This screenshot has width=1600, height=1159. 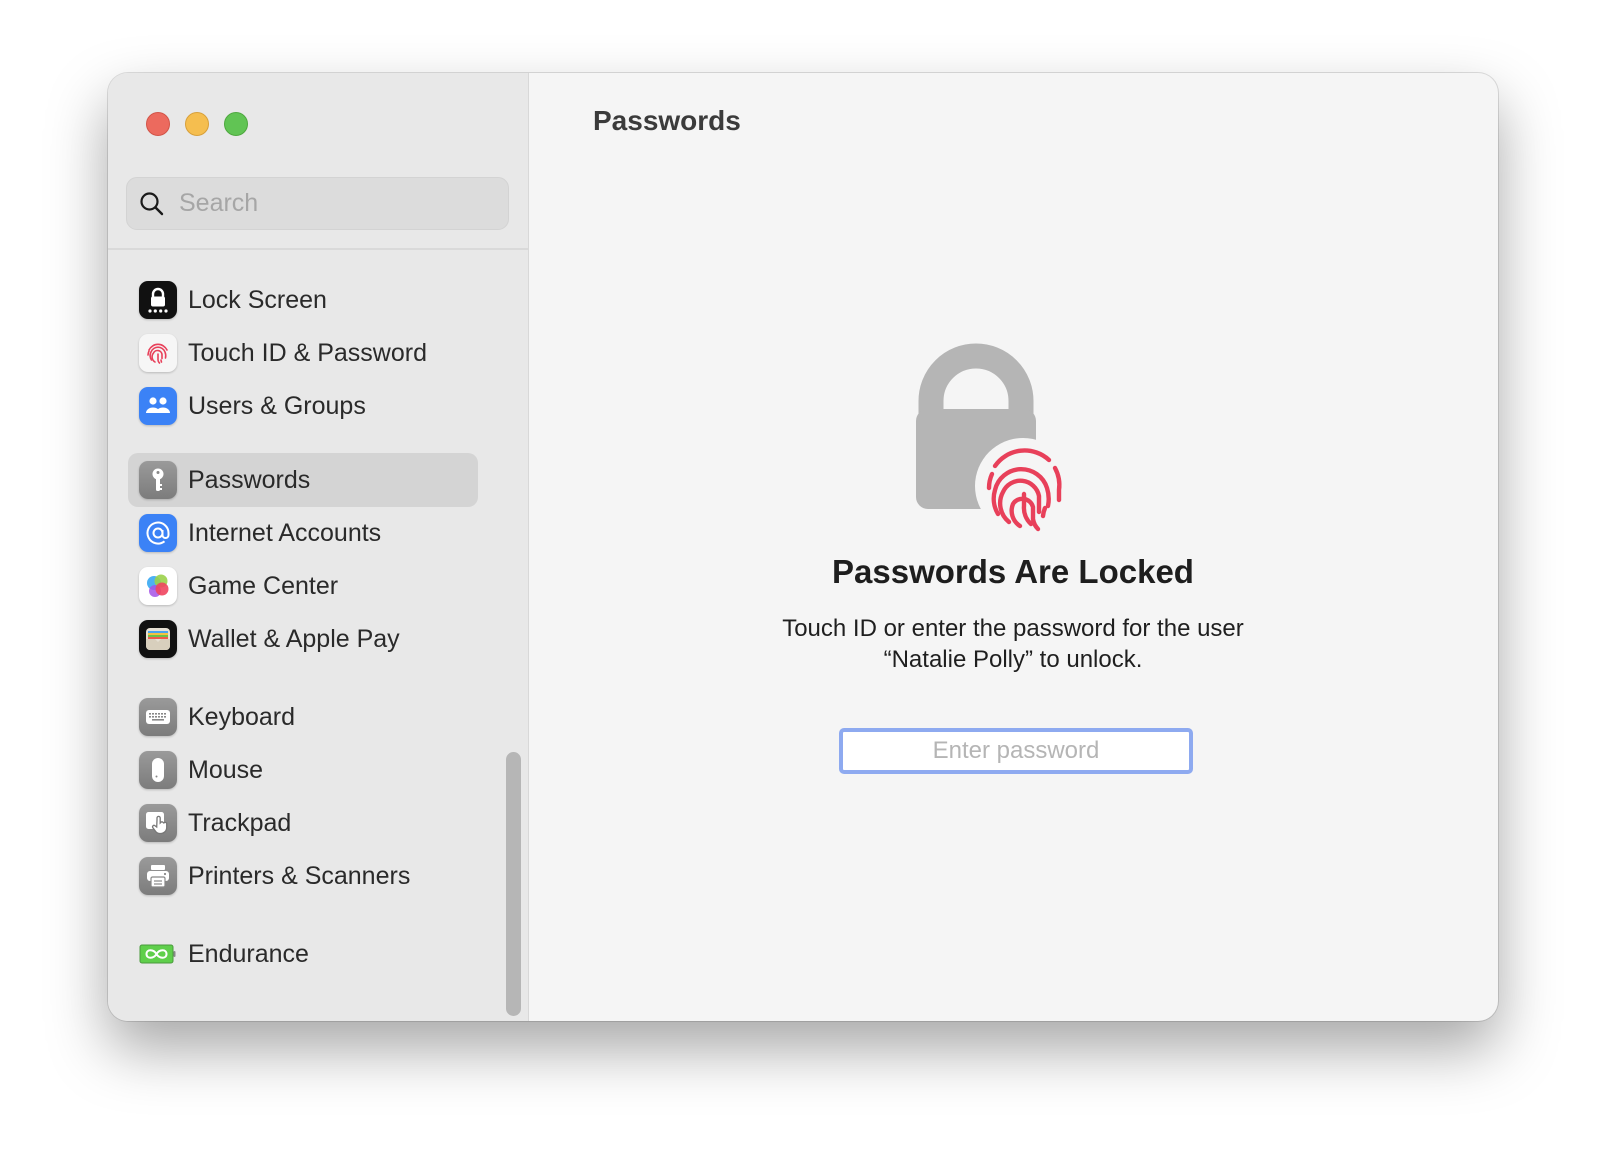 I want to click on sidebar-divider, so click(x=318, y=249).